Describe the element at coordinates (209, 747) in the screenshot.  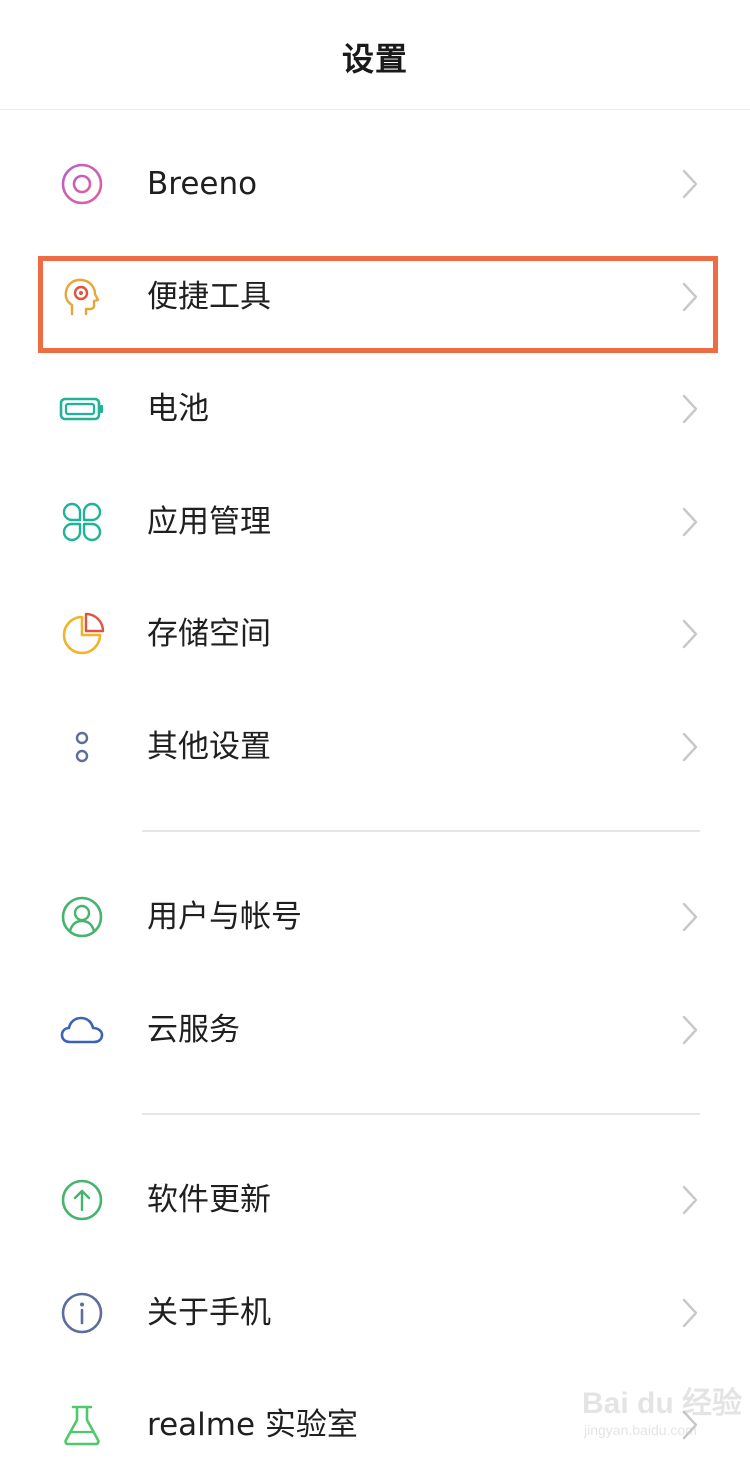
I see `settings-item-label: 其他设置` at that location.